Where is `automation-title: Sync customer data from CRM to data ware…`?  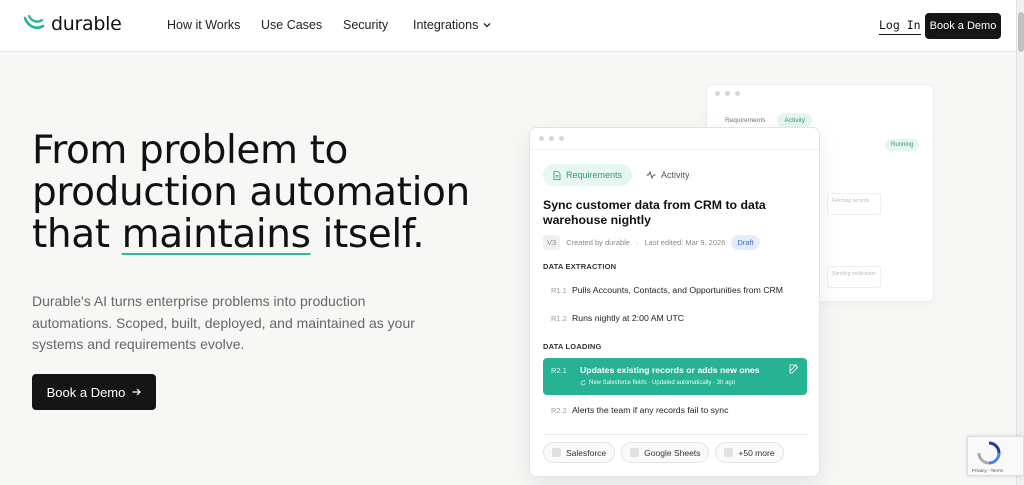 automation-title: Sync customer data from CRM to data ware… is located at coordinates (654, 212).